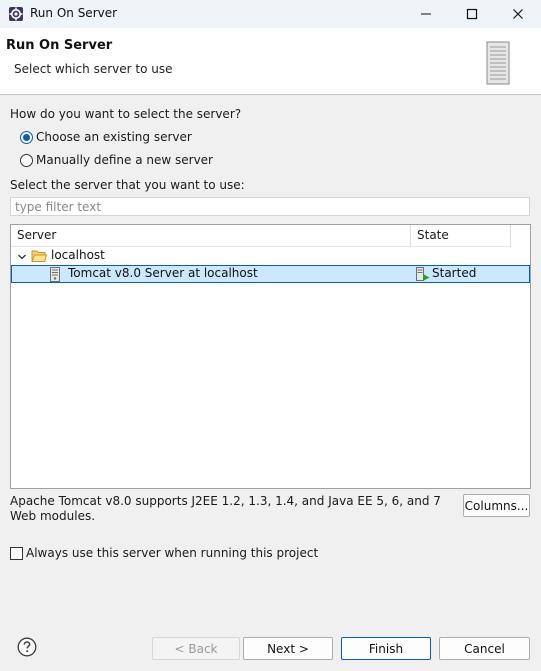 Image resolution: width=541 pixels, height=671 pixels. What do you see at coordinates (26, 160) in the screenshot?
I see `radio-new-server` at bounding box center [26, 160].